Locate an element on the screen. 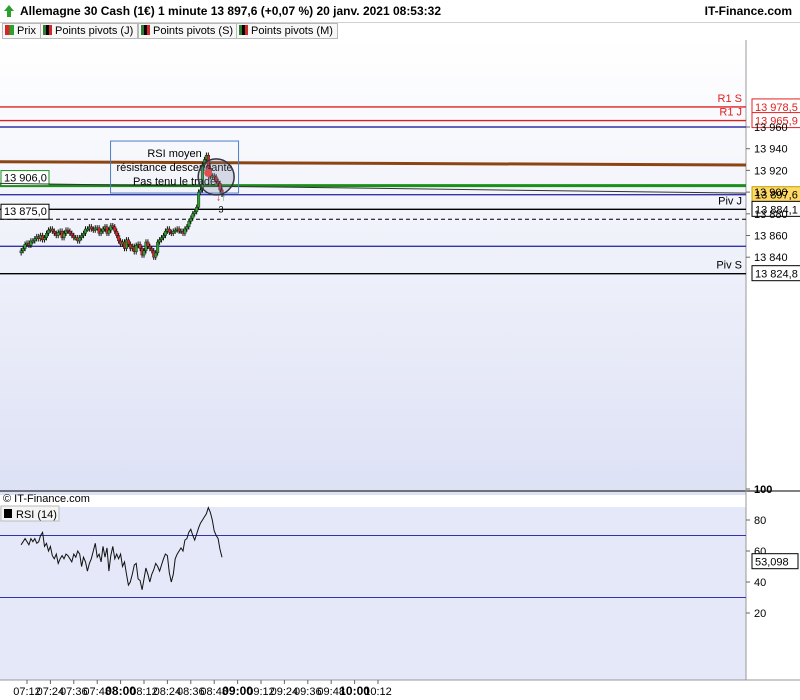 The width and height of the screenshot is (800, 700). rsi-legend-swatch is located at coordinates (8, 513).